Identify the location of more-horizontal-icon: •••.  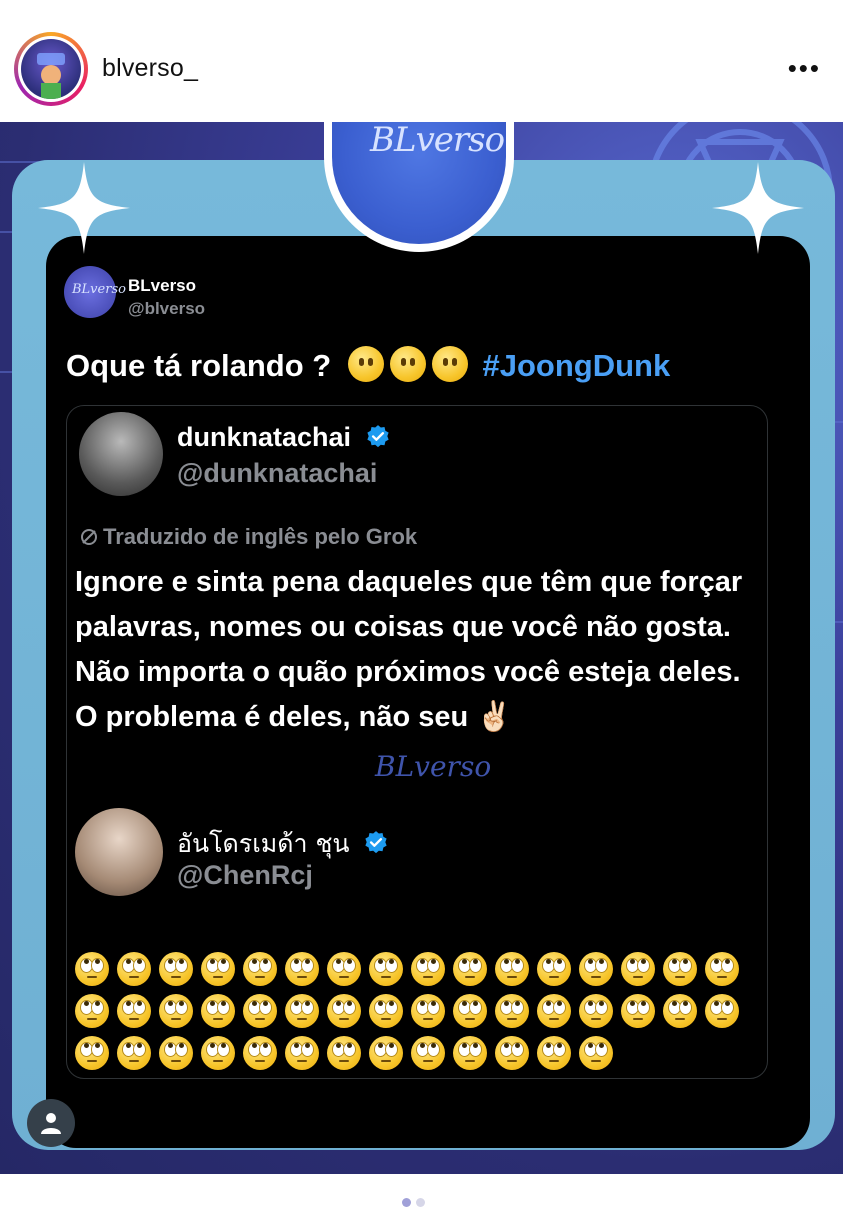
(804, 68).